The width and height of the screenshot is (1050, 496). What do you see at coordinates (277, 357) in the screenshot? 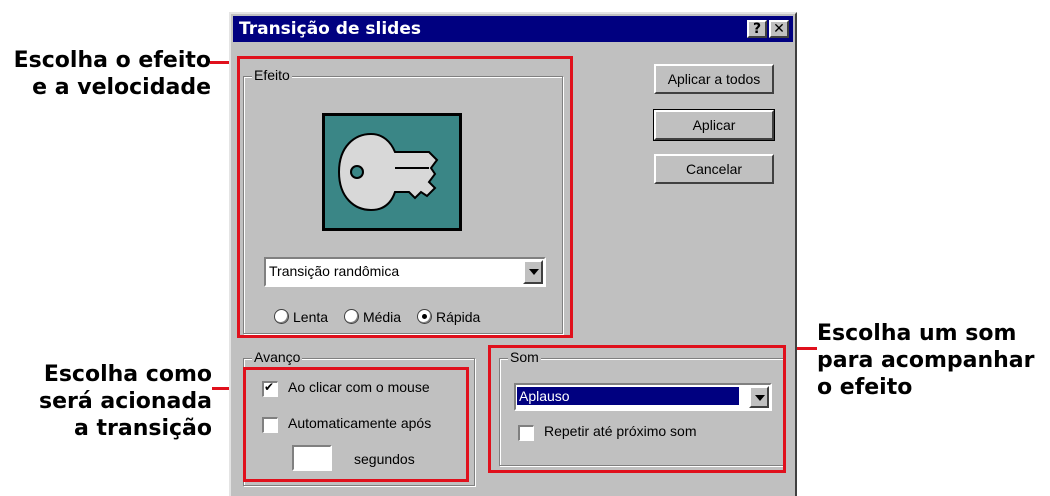
I see `advance-group-label: Avanço` at bounding box center [277, 357].